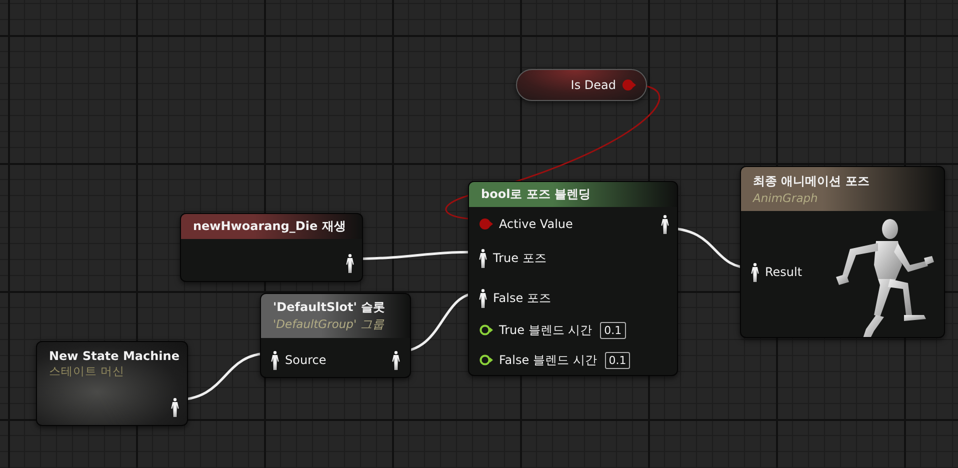 This screenshot has height=468, width=958. What do you see at coordinates (87, 371) in the screenshot?
I see `node-subtitle: 스테이트 머신` at bounding box center [87, 371].